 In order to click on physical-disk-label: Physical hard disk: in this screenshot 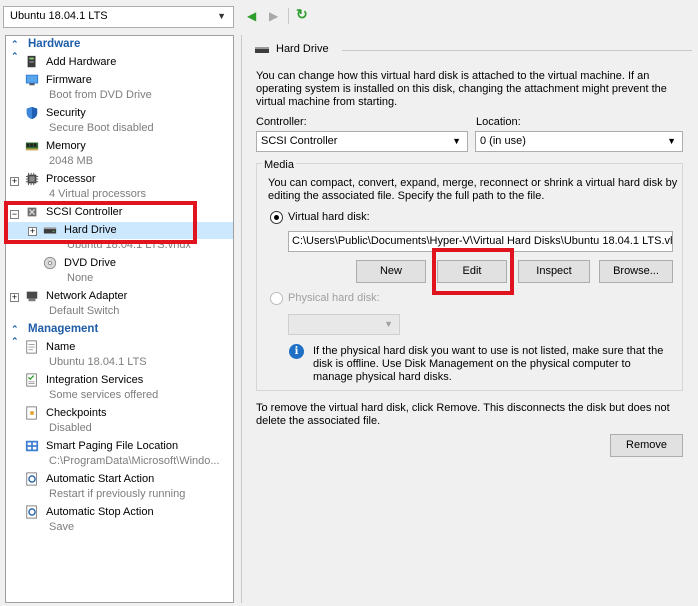, I will do `click(334, 298)`.